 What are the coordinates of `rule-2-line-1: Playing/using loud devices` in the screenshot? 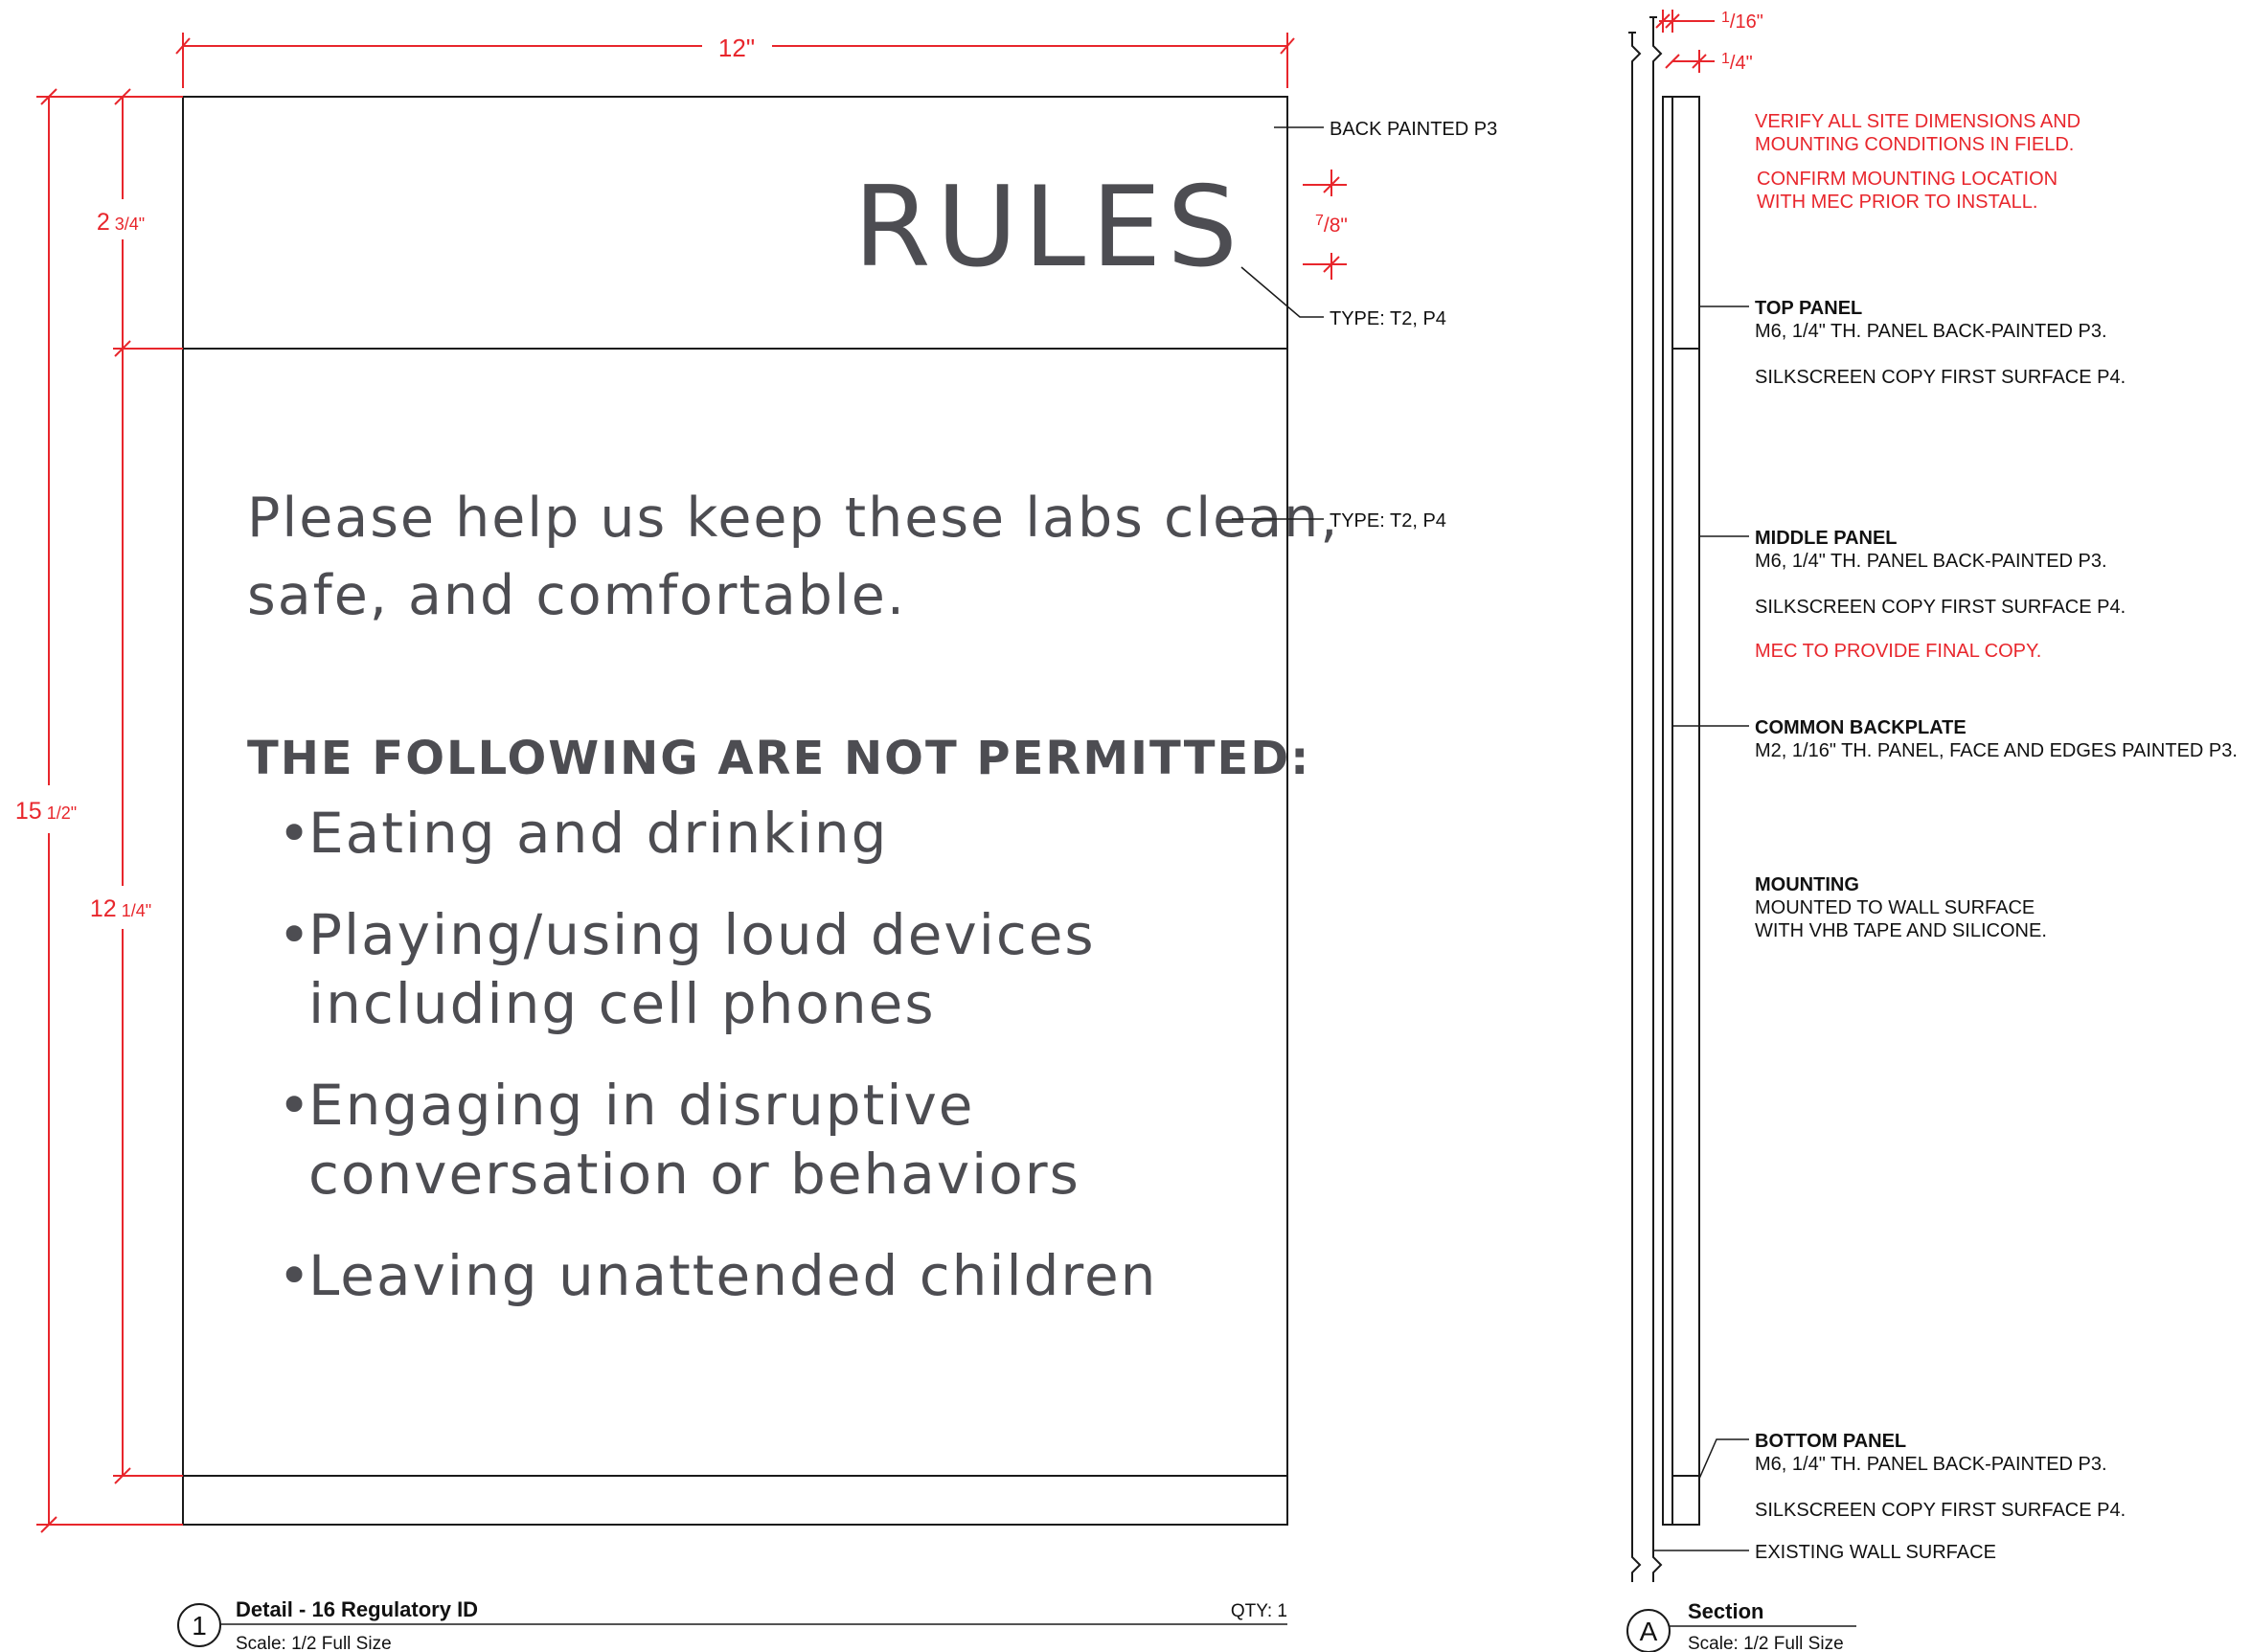 It's located at (702, 935).